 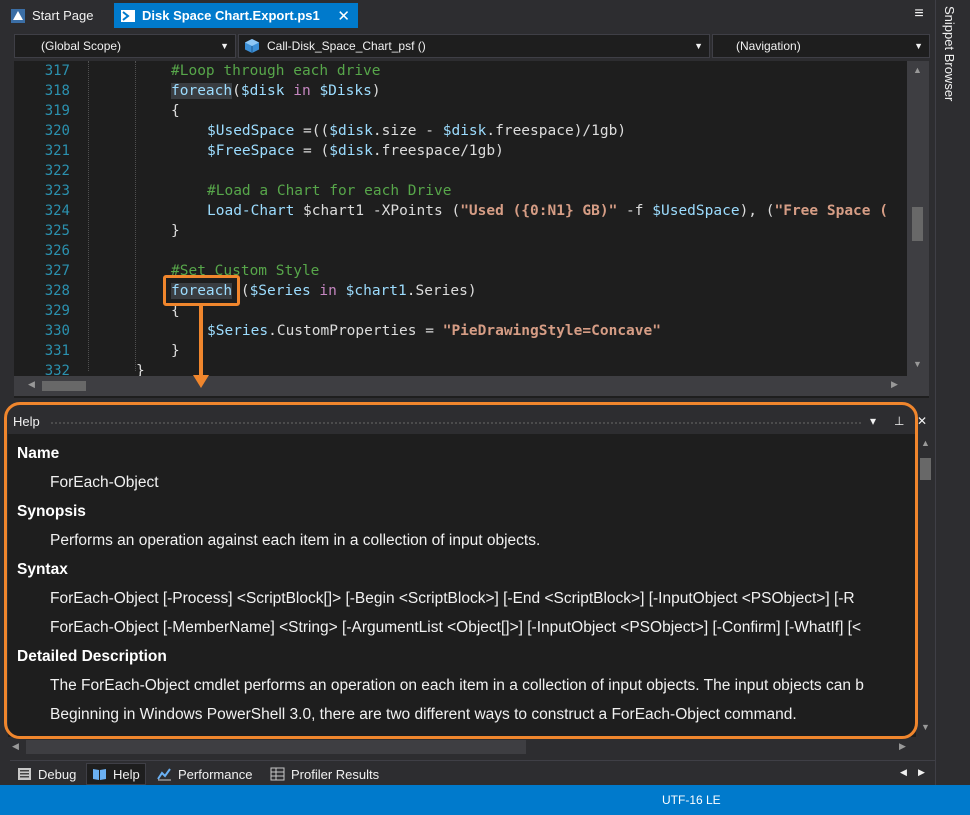 What do you see at coordinates (471, 386) in the screenshot?
I see `editor-horizontal-scrollbar: ◀ ▶` at bounding box center [471, 386].